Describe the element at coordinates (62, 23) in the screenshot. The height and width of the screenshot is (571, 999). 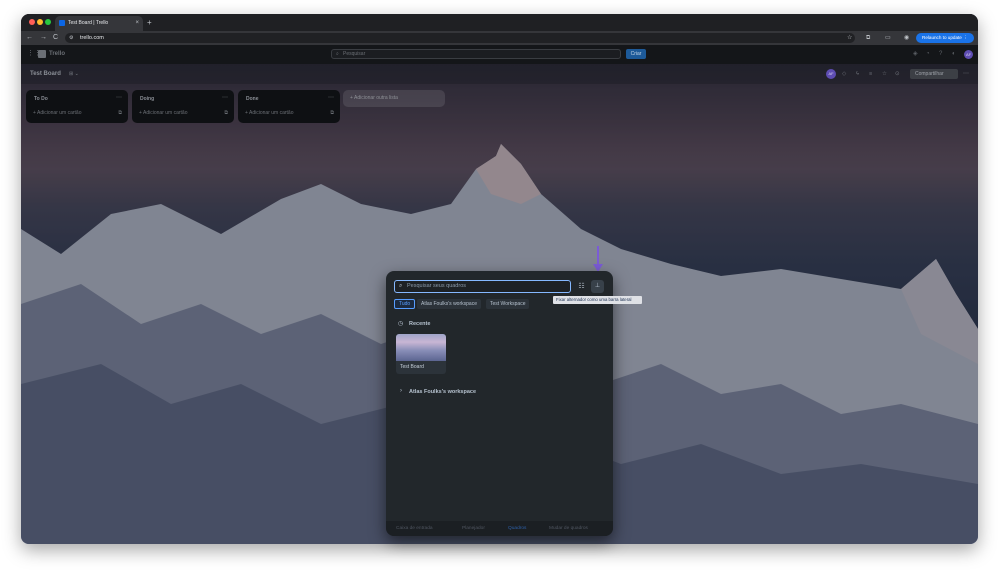
I see `trello-favicon-icon` at that location.